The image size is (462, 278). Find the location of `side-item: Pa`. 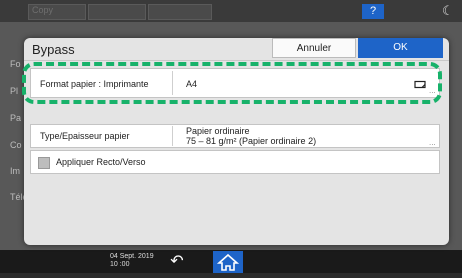

side-item: Pa is located at coordinates (16, 118).